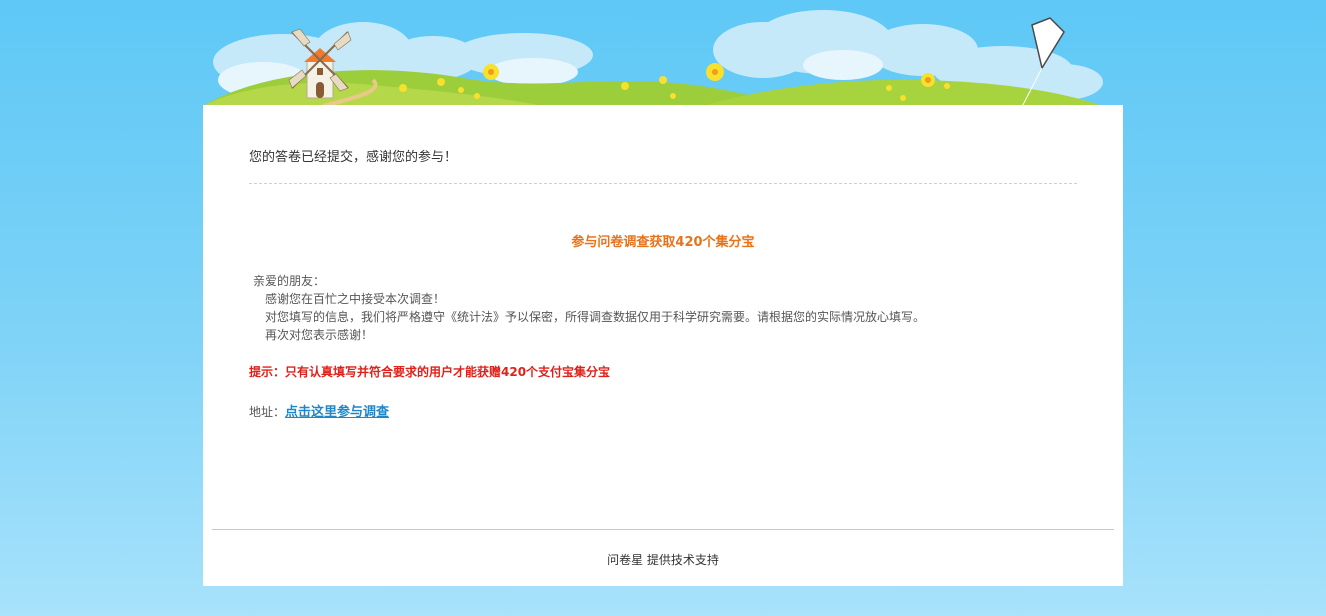  What do you see at coordinates (353, 157) in the screenshot?
I see `submission-success-message: 您的答卷已经提交，感谢您的参与！` at bounding box center [353, 157].